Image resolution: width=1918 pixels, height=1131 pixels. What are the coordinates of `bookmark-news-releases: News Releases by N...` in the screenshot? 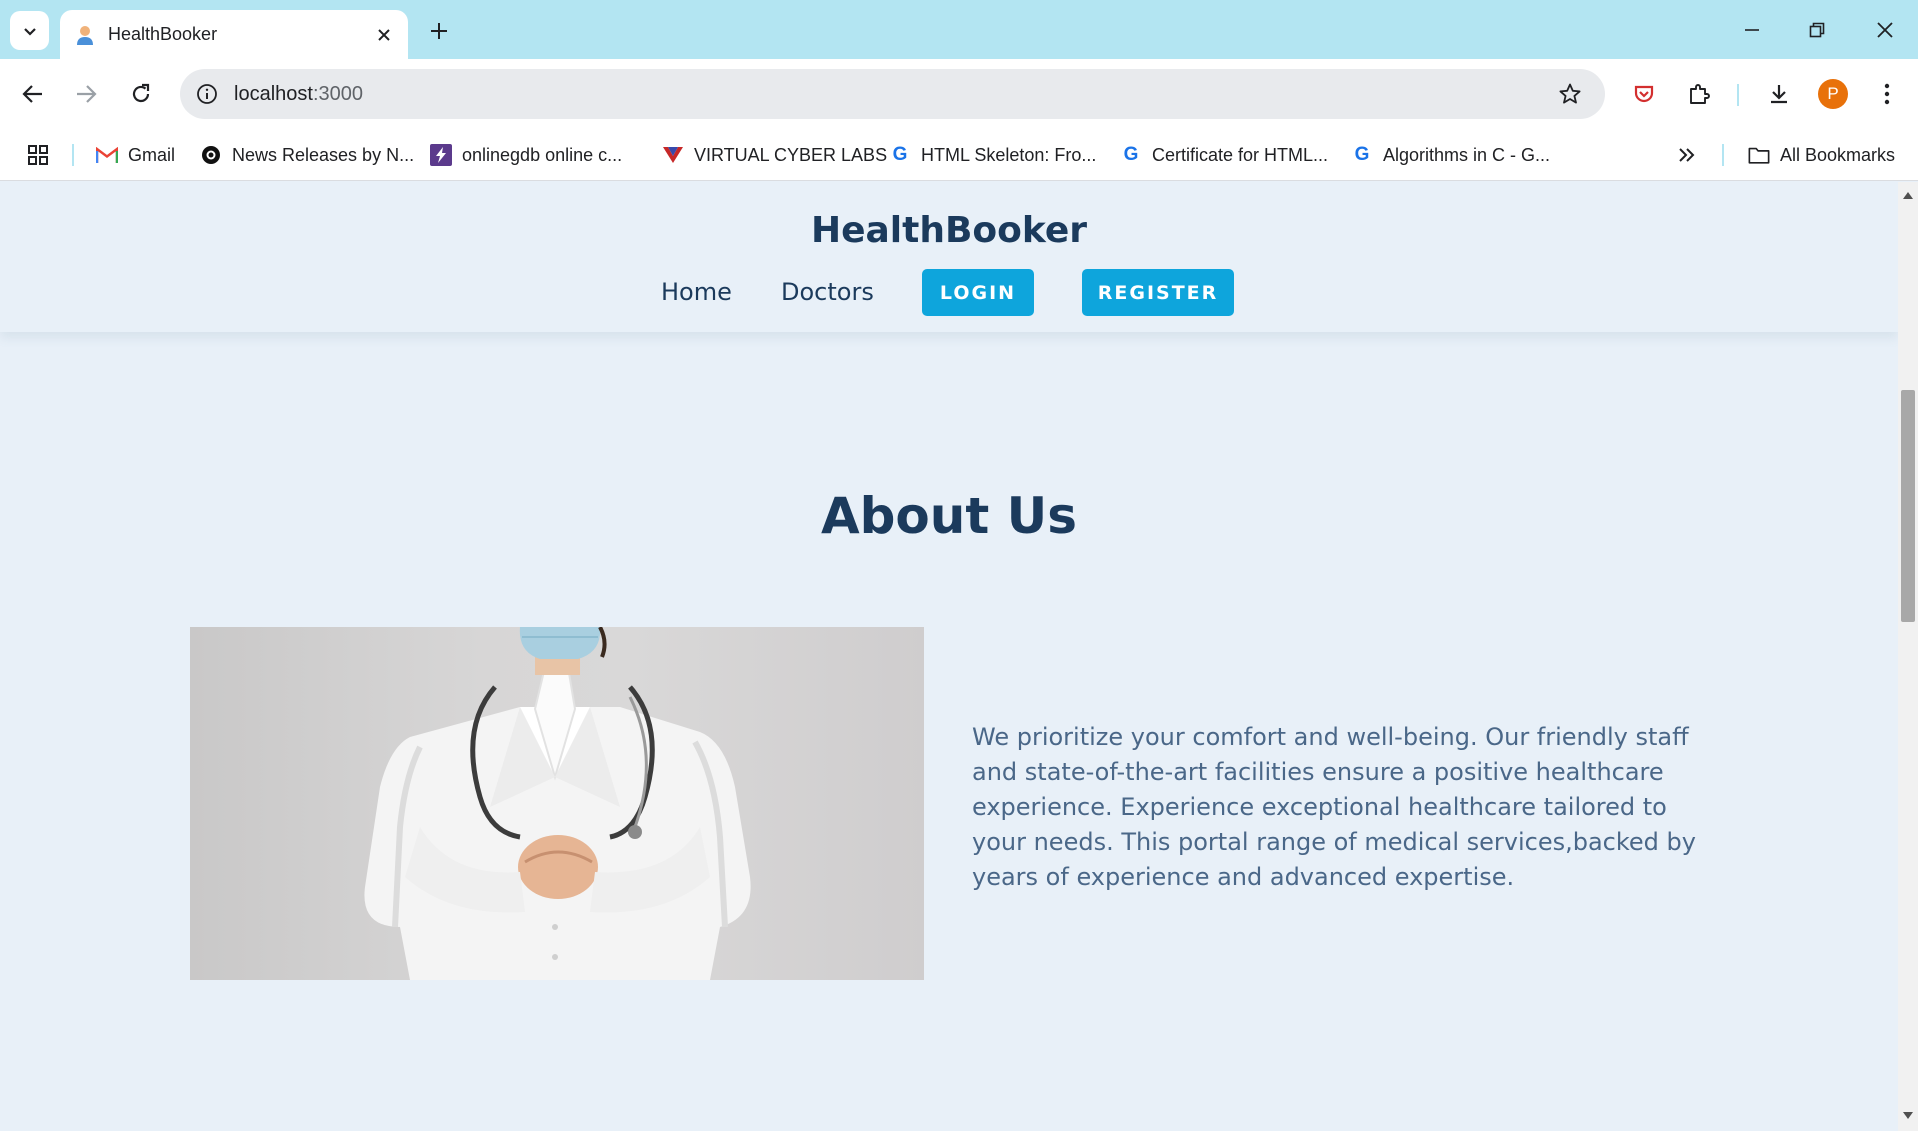 It's located at (307, 155).